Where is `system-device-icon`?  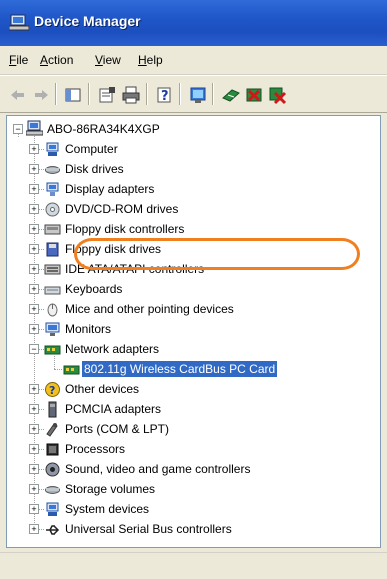 system-device-icon is located at coordinates (52, 509).